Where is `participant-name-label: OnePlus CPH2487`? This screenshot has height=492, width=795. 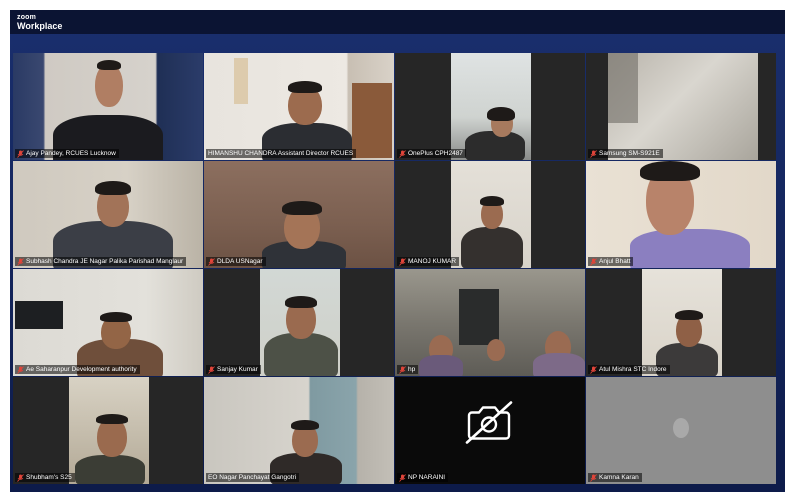 participant-name-label: OnePlus CPH2487 is located at coordinates (431, 153).